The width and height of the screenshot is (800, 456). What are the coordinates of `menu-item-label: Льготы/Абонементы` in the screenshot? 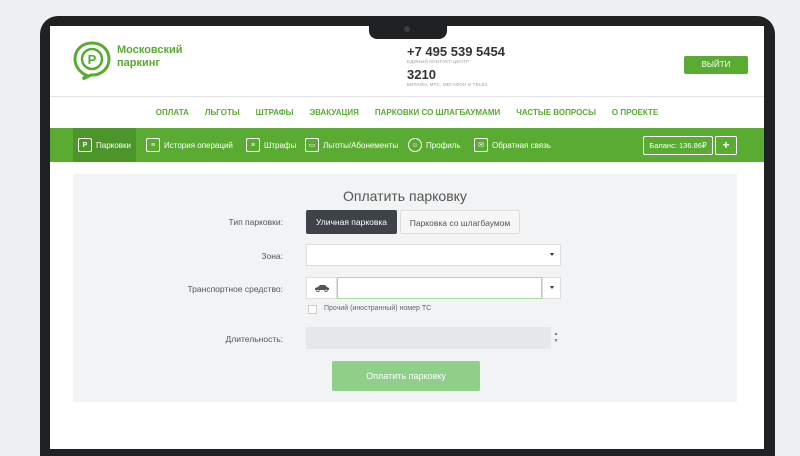 It's located at (361, 145).